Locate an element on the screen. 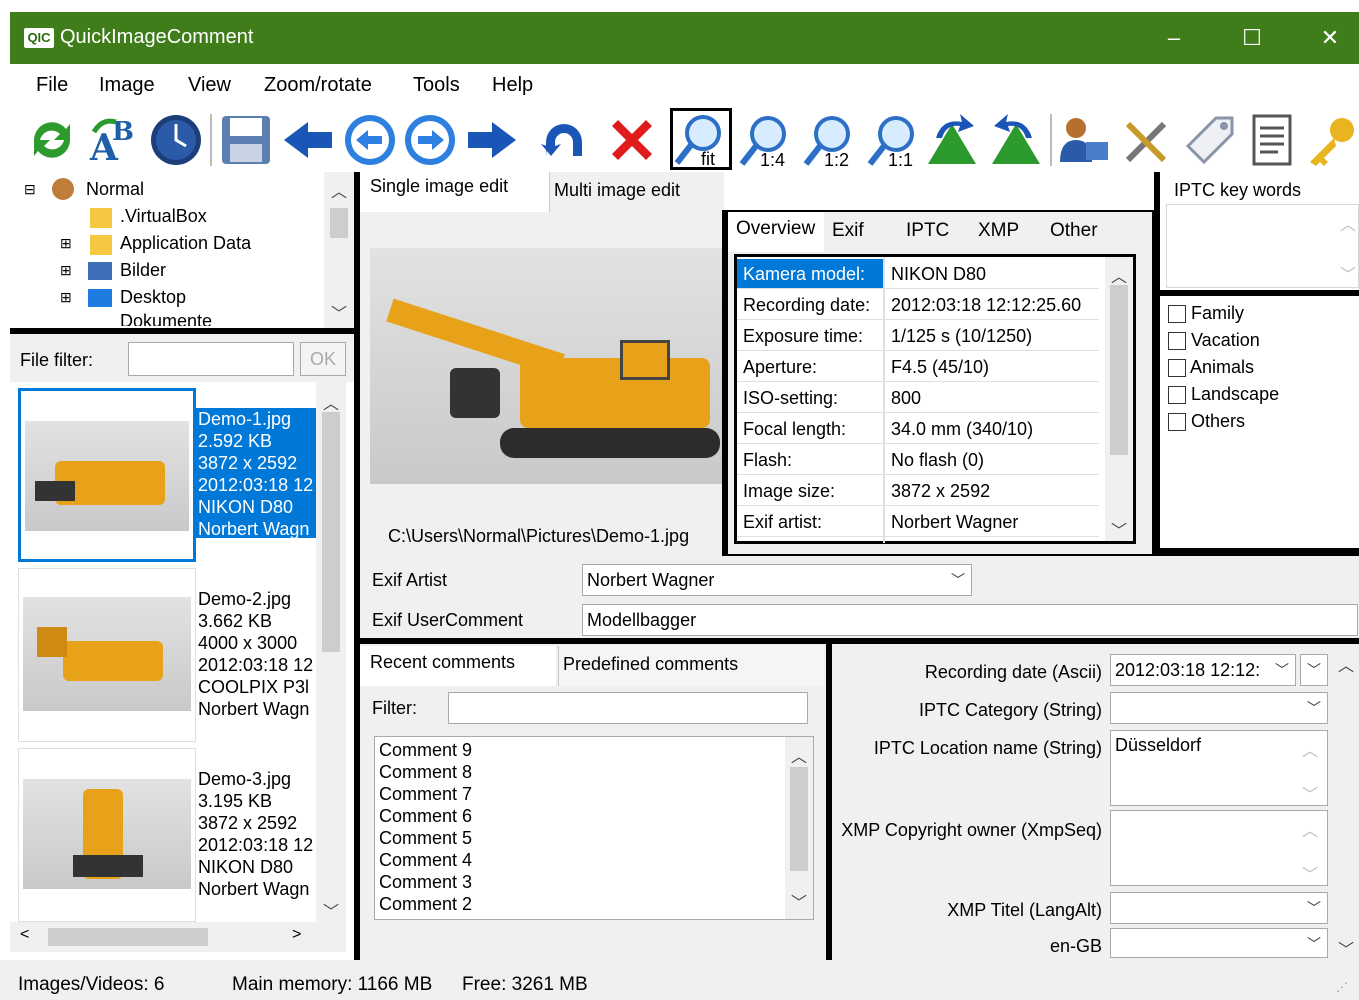 This screenshot has height=1000, width=1359. checkbox-animals: Animals is located at coordinates (1223, 367).